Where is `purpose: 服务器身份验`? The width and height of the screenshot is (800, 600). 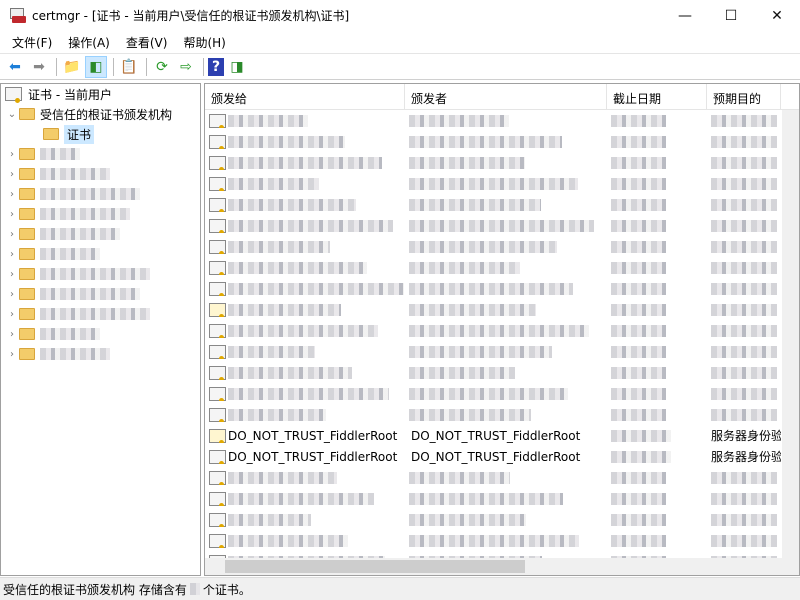 purpose: 服务器身份验 is located at coordinates (746, 436).